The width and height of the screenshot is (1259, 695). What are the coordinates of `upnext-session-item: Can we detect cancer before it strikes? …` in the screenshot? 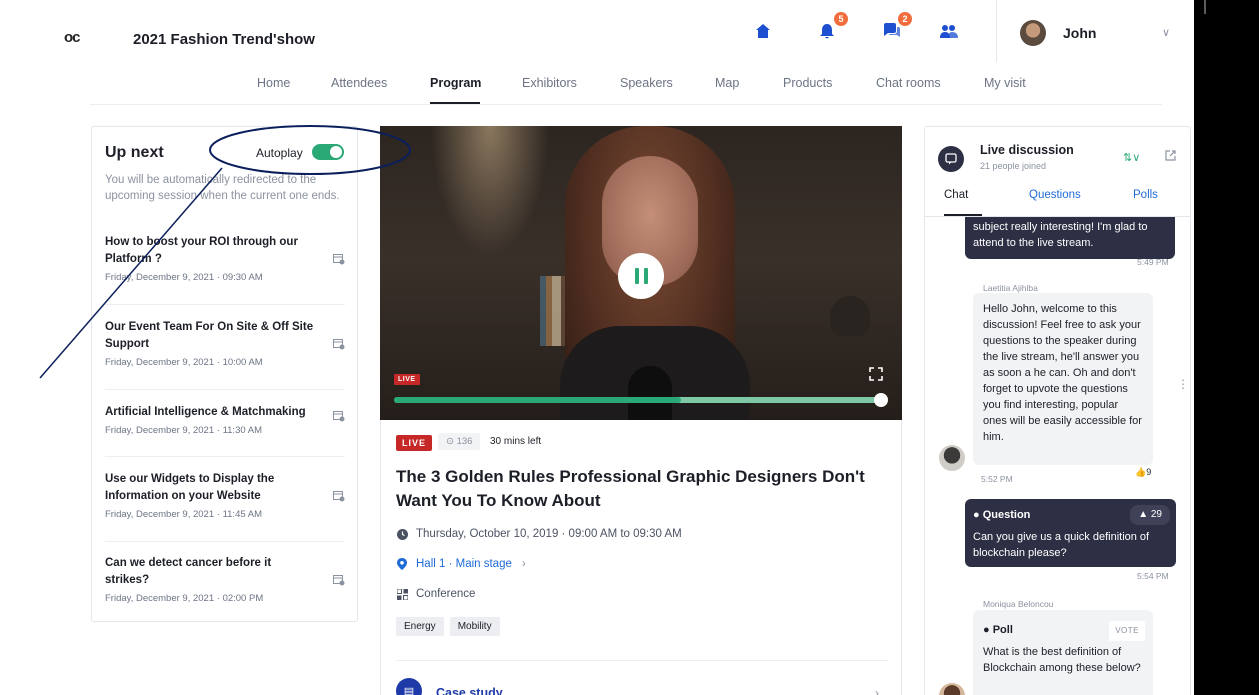 It's located at (225, 579).